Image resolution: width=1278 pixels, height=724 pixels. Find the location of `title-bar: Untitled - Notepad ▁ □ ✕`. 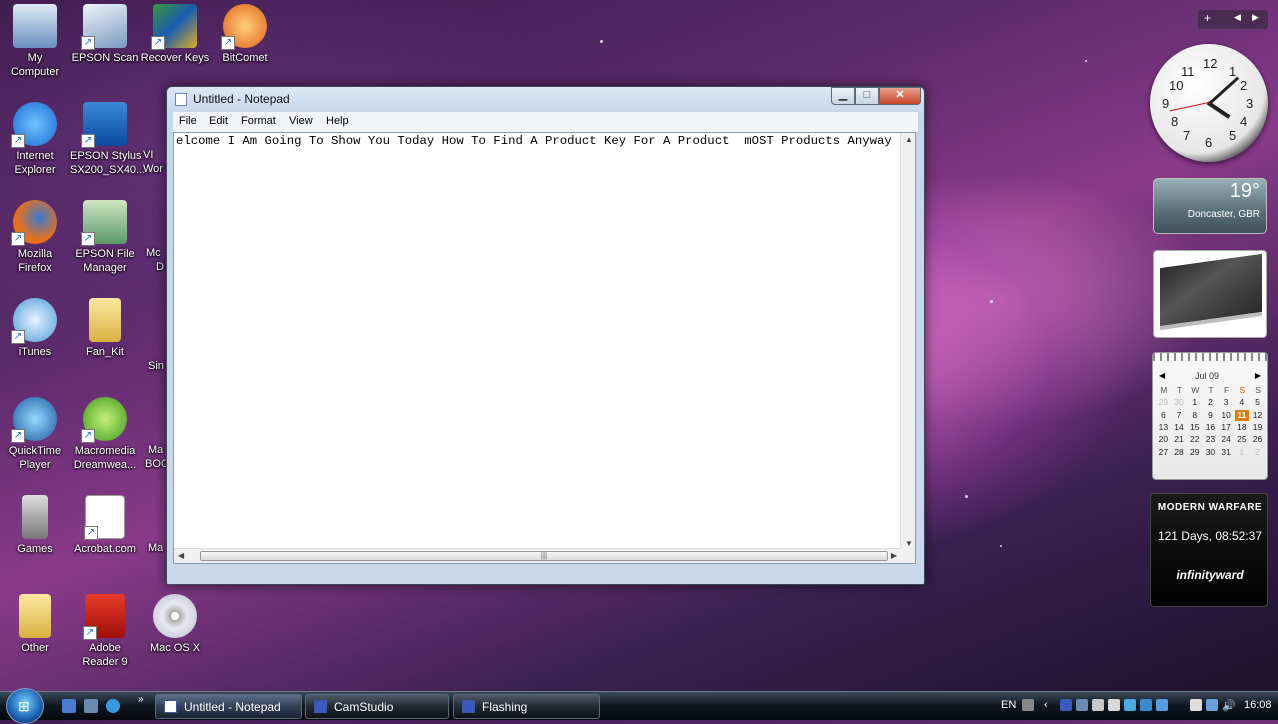

title-bar: Untitled - Notepad ▁ □ ✕ is located at coordinates (545, 99).